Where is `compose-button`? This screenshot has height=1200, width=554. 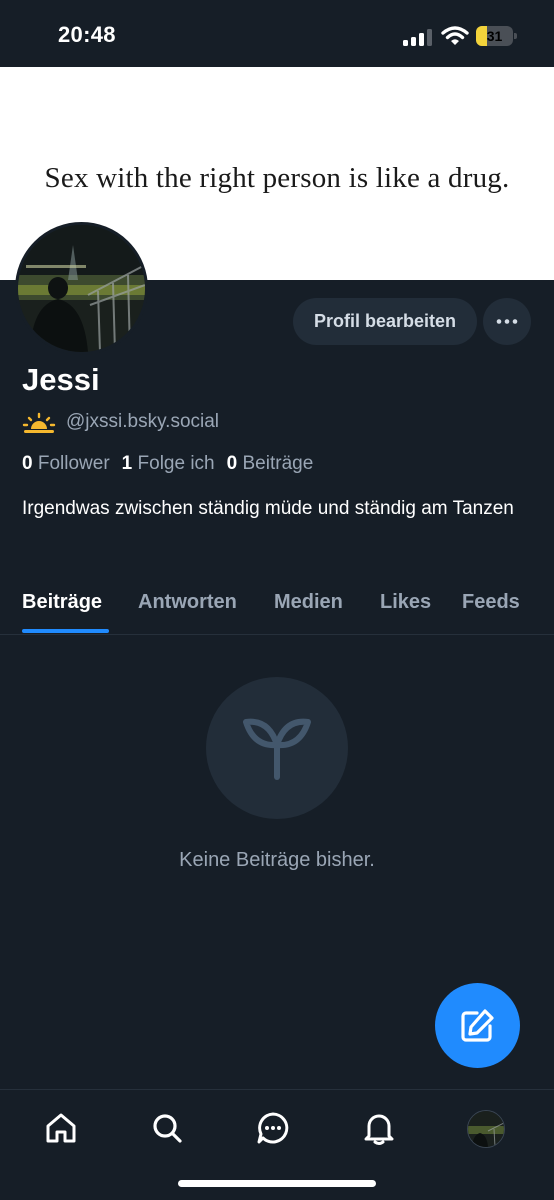 compose-button is located at coordinates (477, 1025).